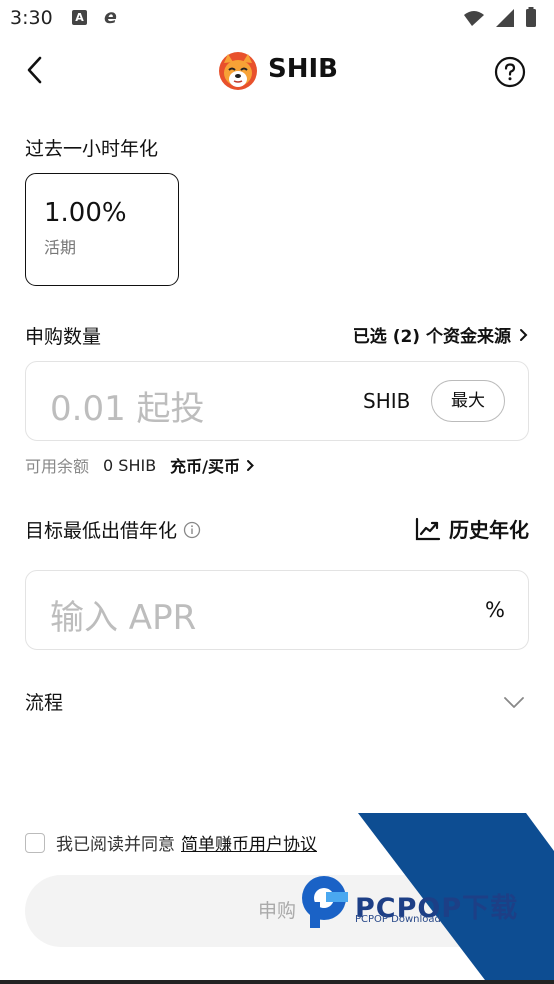 Image resolution: width=554 pixels, height=984 pixels. I want to click on chevron-down-icon, so click(514, 702).